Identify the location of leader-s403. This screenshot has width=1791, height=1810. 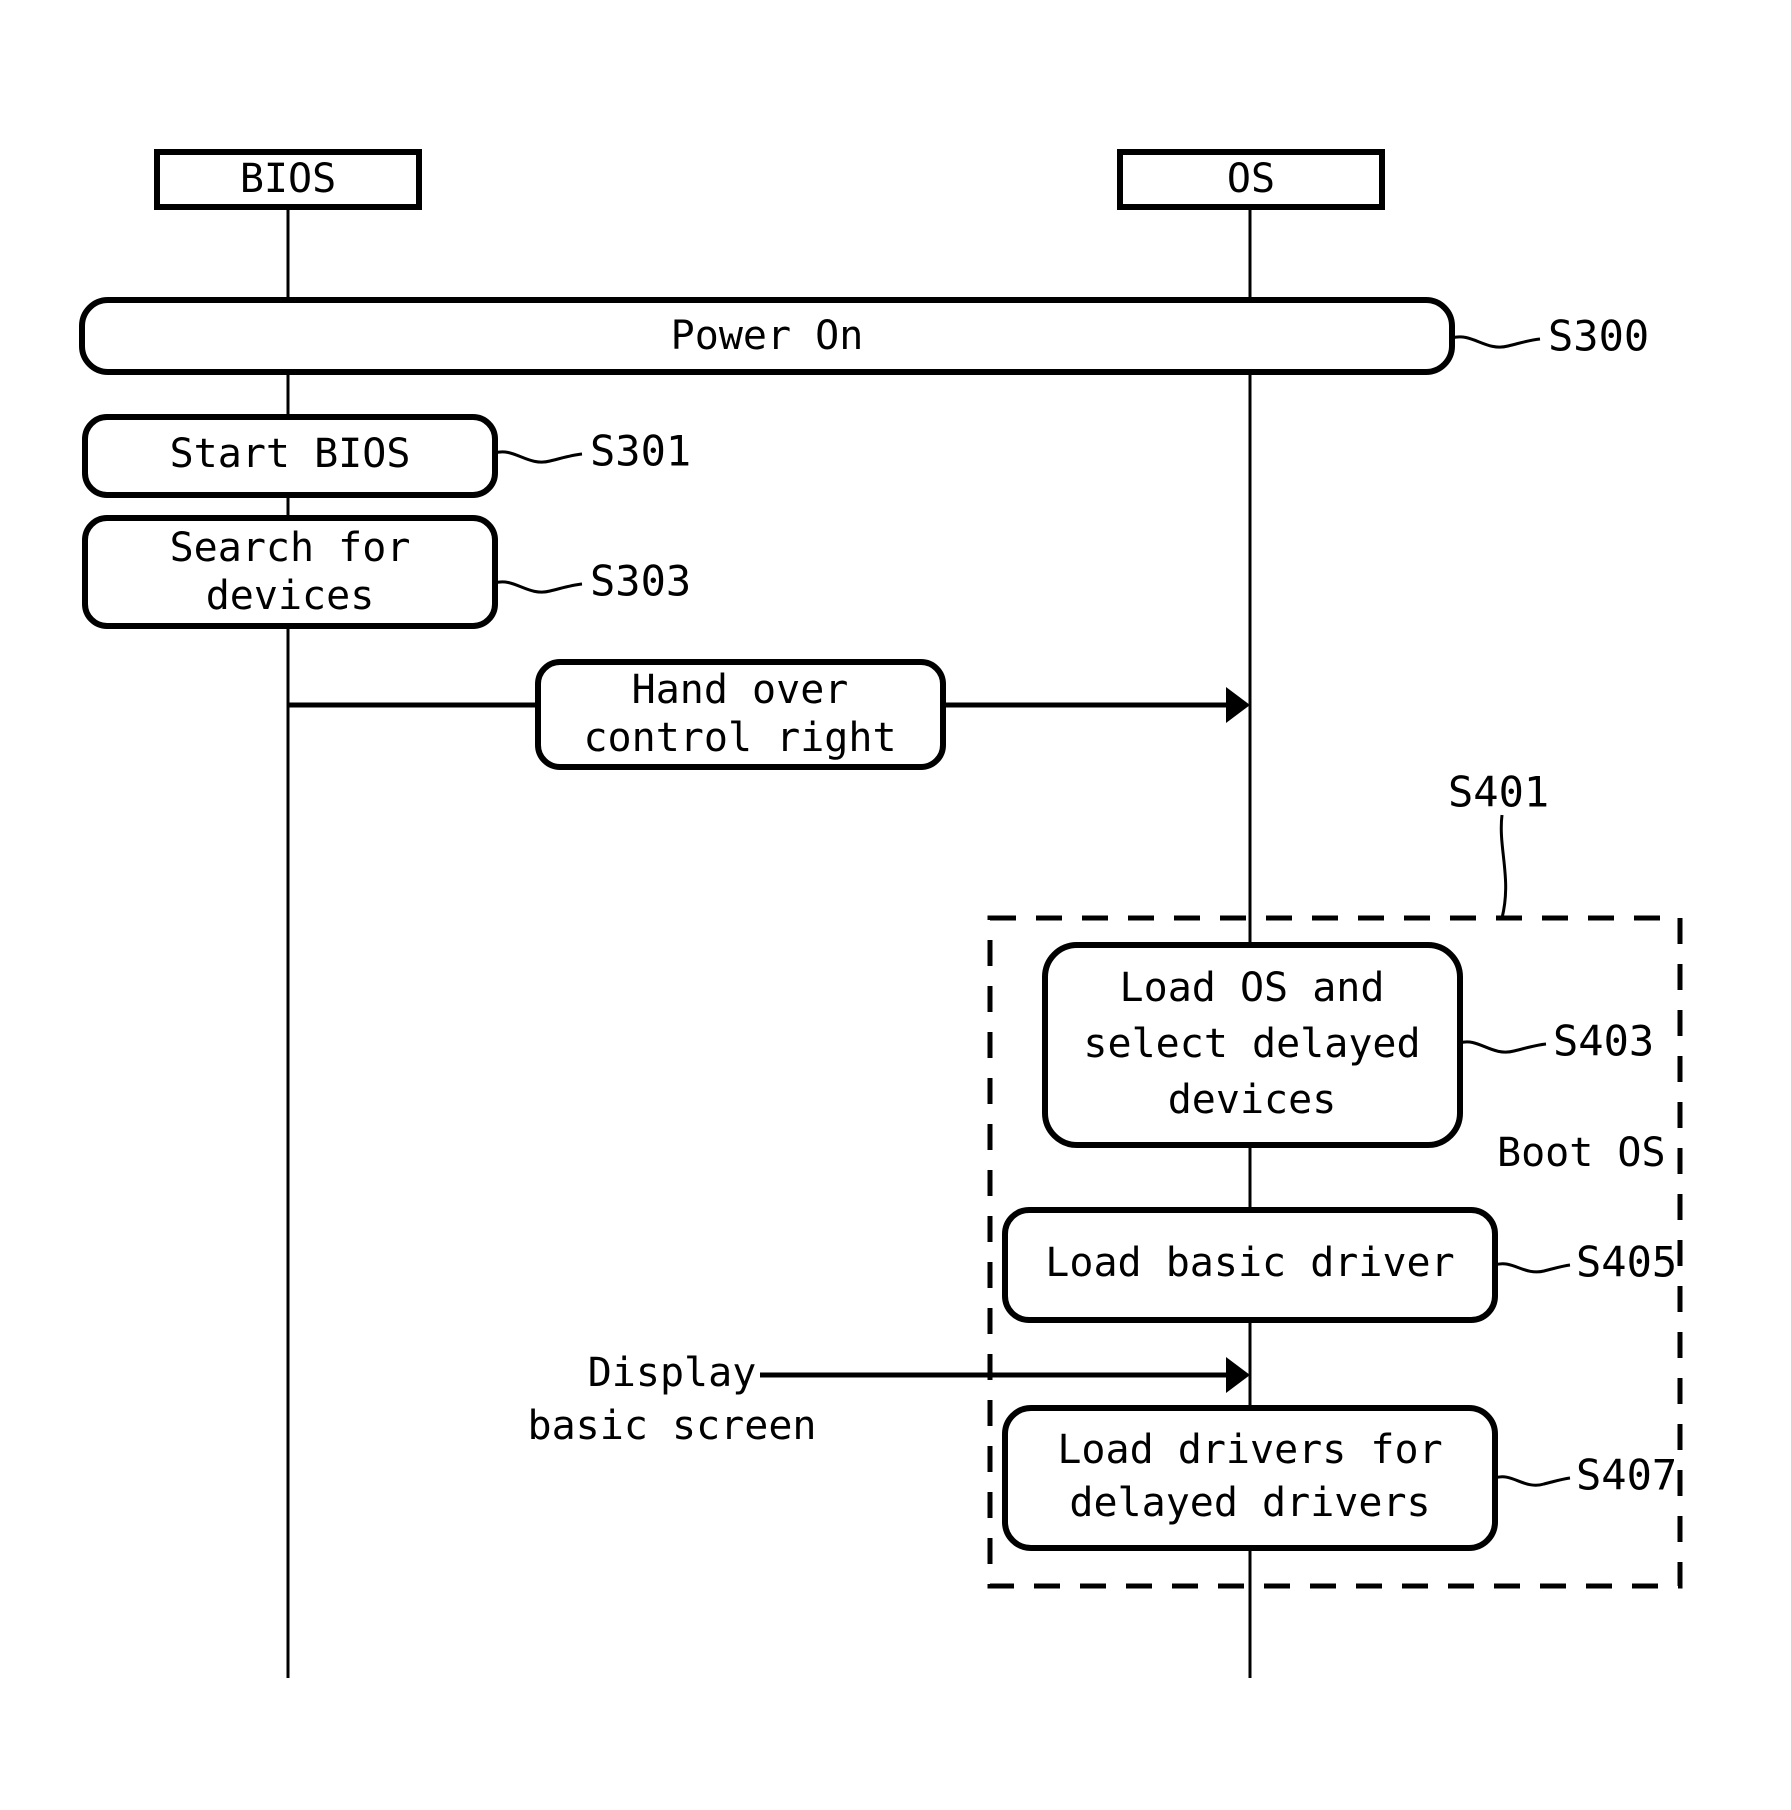
(1503, 1047).